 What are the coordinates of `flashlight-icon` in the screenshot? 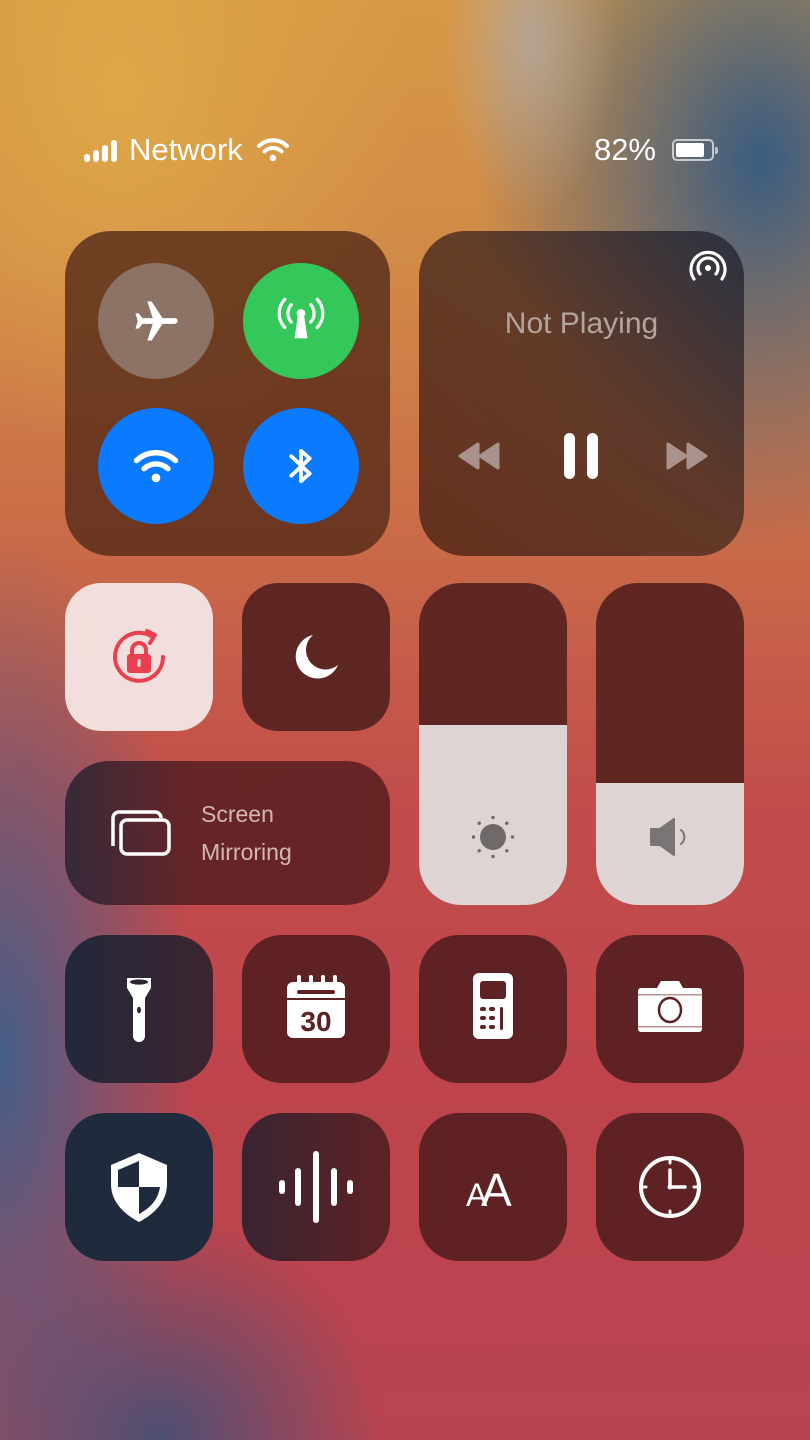 It's located at (139, 1010).